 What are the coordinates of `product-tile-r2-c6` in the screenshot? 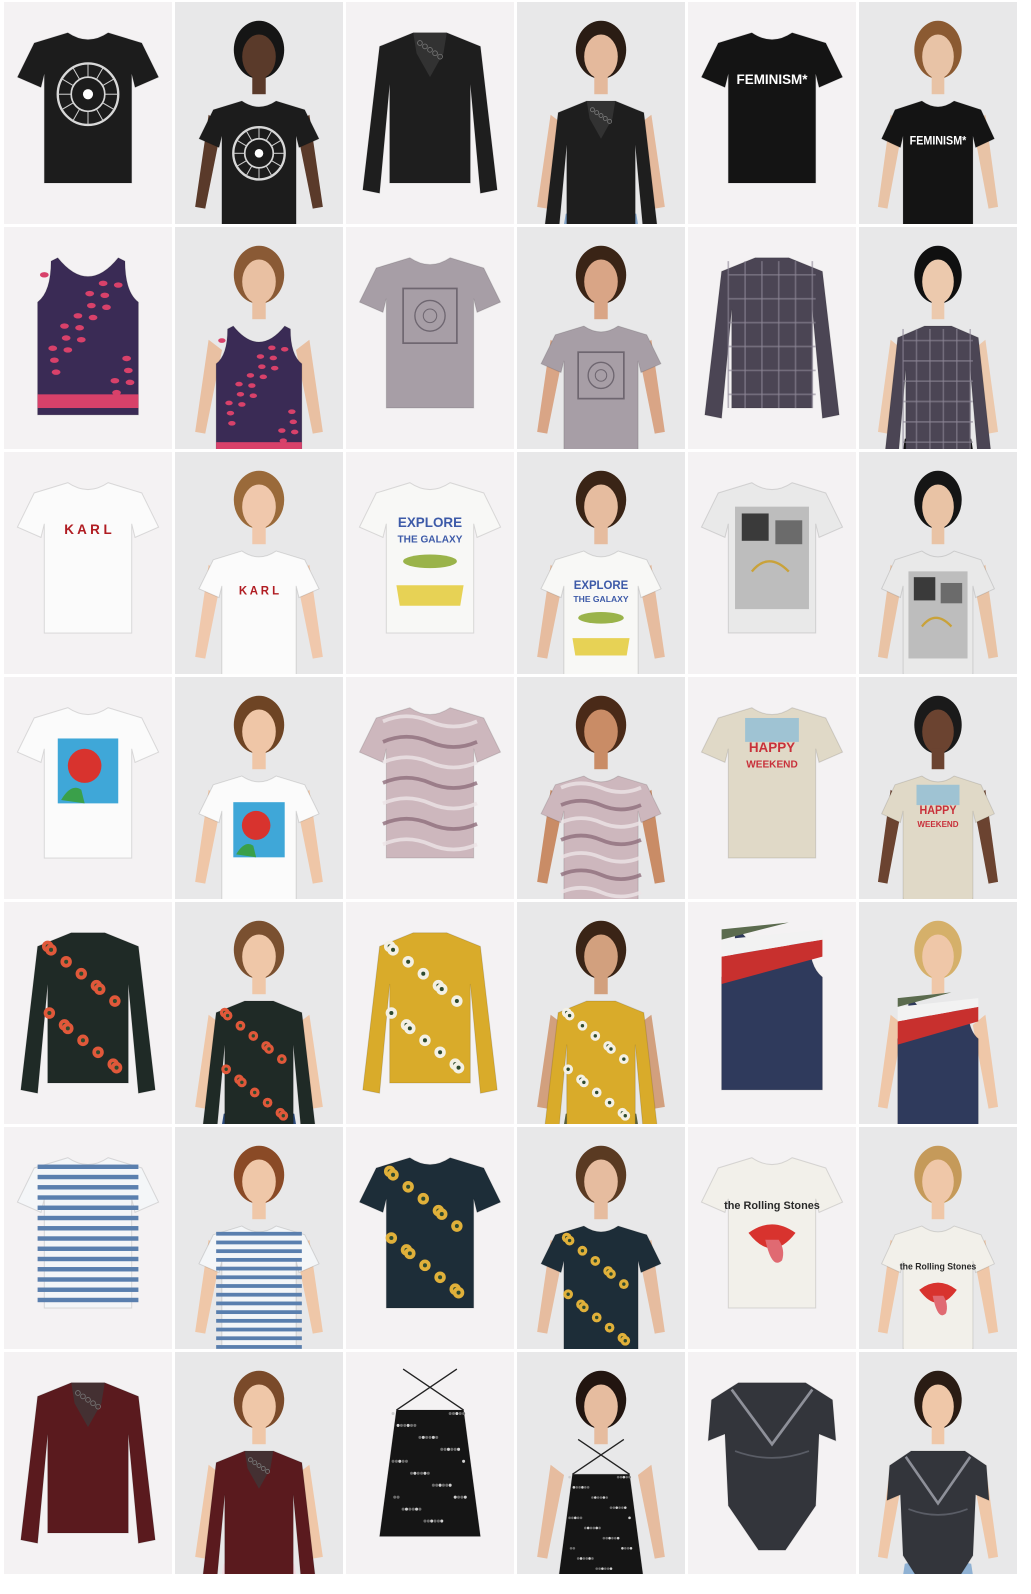 It's located at (938, 338).